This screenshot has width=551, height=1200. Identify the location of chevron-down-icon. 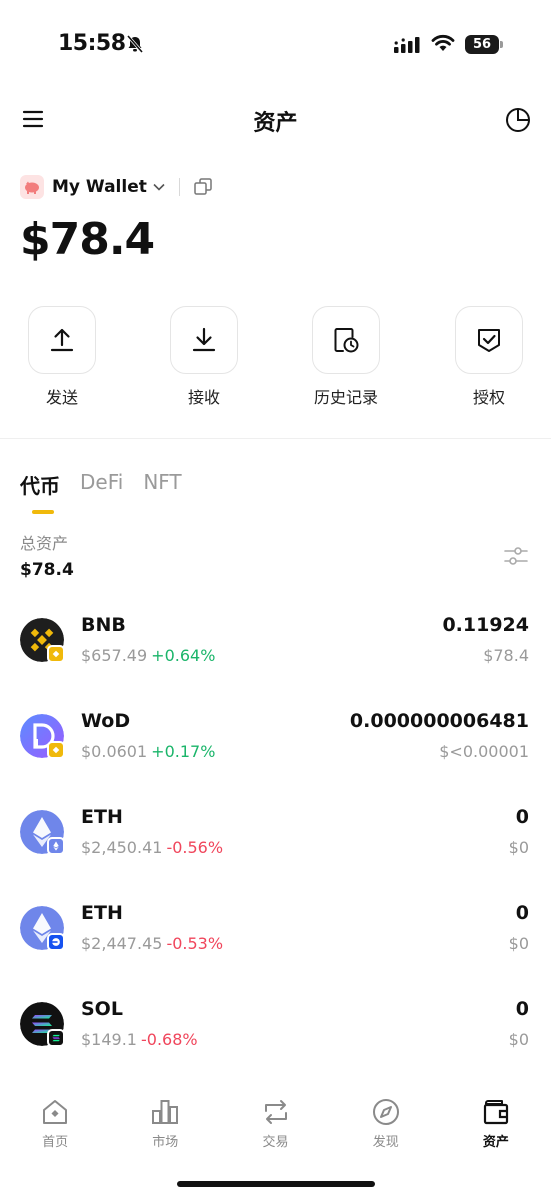
(159, 187).